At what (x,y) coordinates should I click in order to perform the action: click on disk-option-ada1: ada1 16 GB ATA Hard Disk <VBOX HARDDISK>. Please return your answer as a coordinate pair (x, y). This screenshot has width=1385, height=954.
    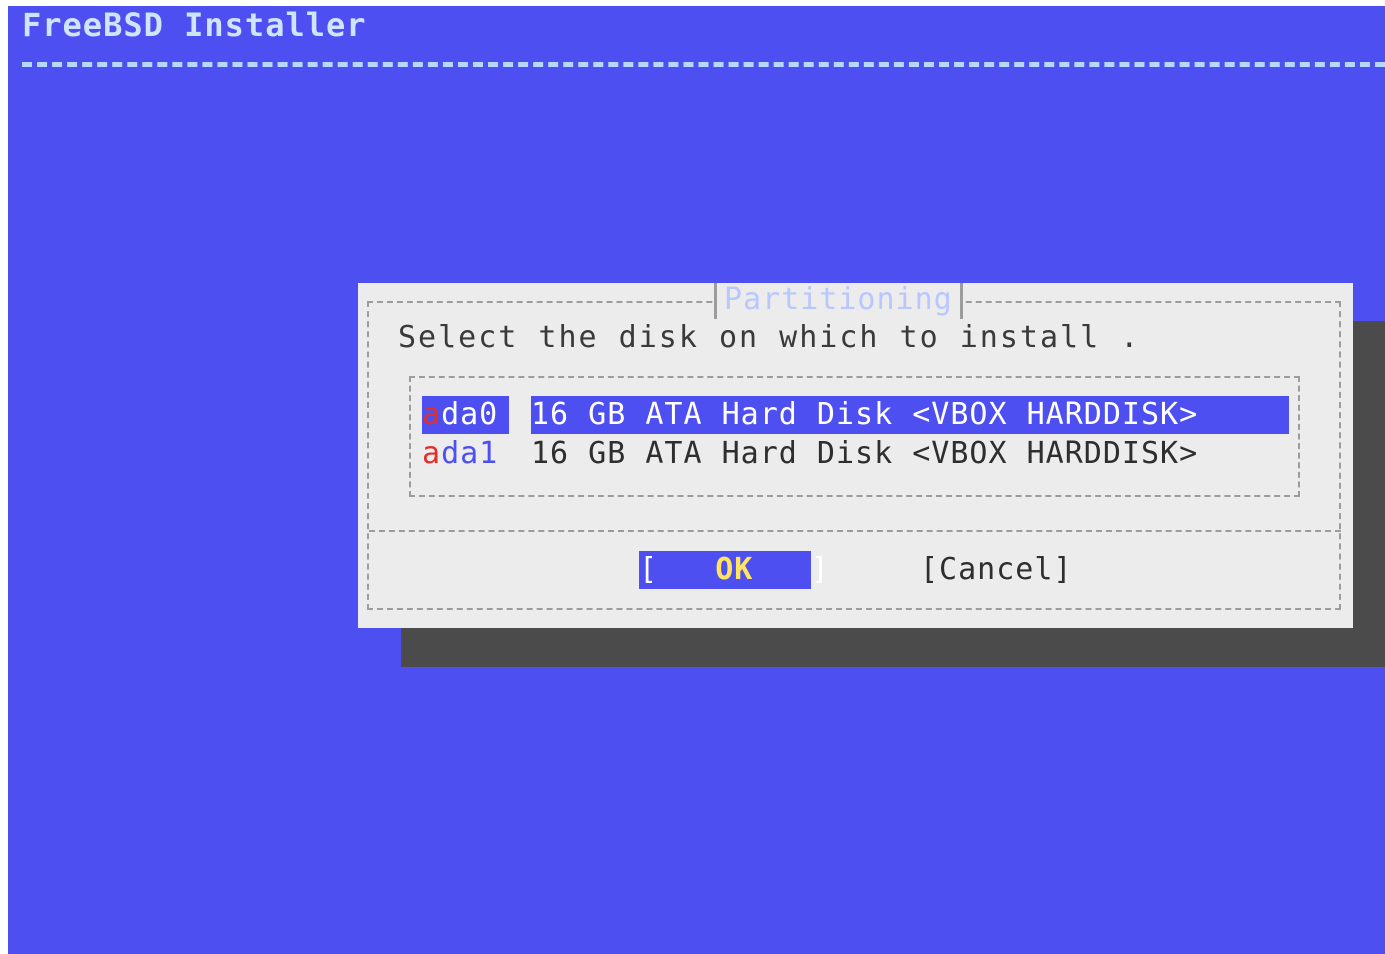
    Looking at the image, I should click on (809, 454).